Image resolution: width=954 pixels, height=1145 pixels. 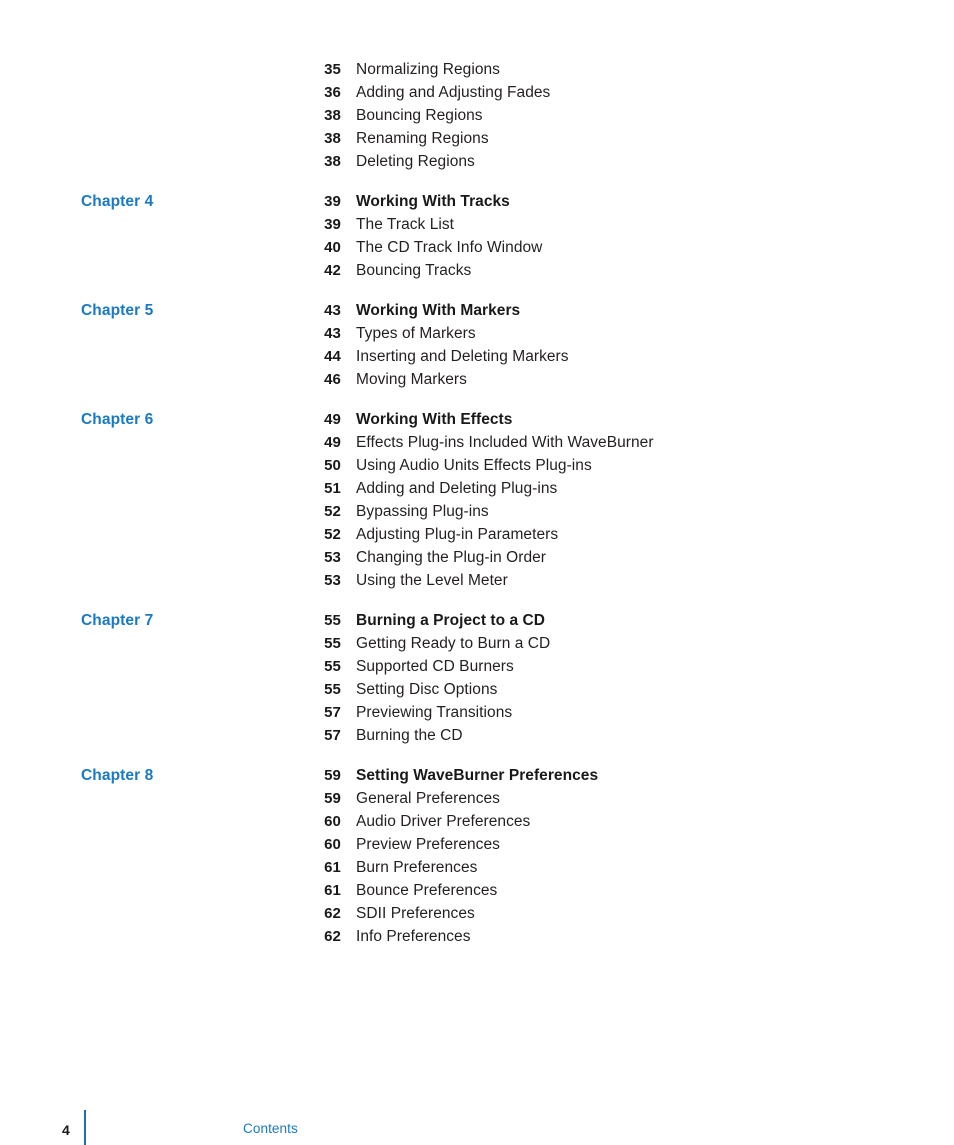 I want to click on toc-entry-title: Supported CD Burners, so click(x=435, y=666).